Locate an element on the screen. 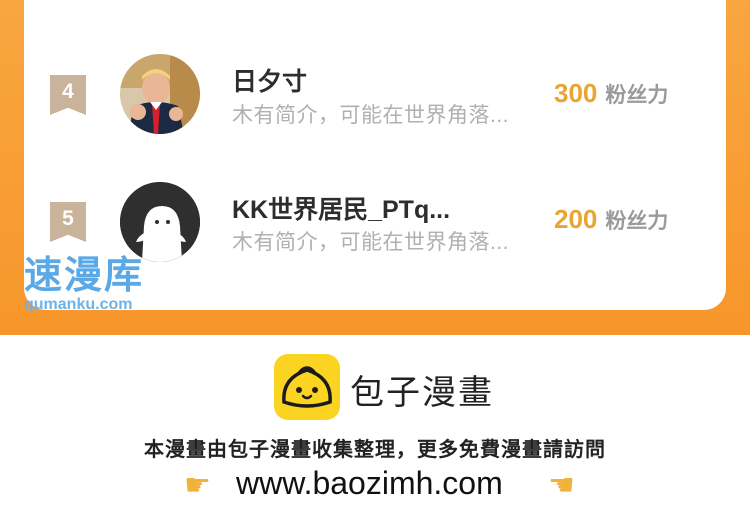  default-ghost-avatar-image is located at coordinates (160, 222).